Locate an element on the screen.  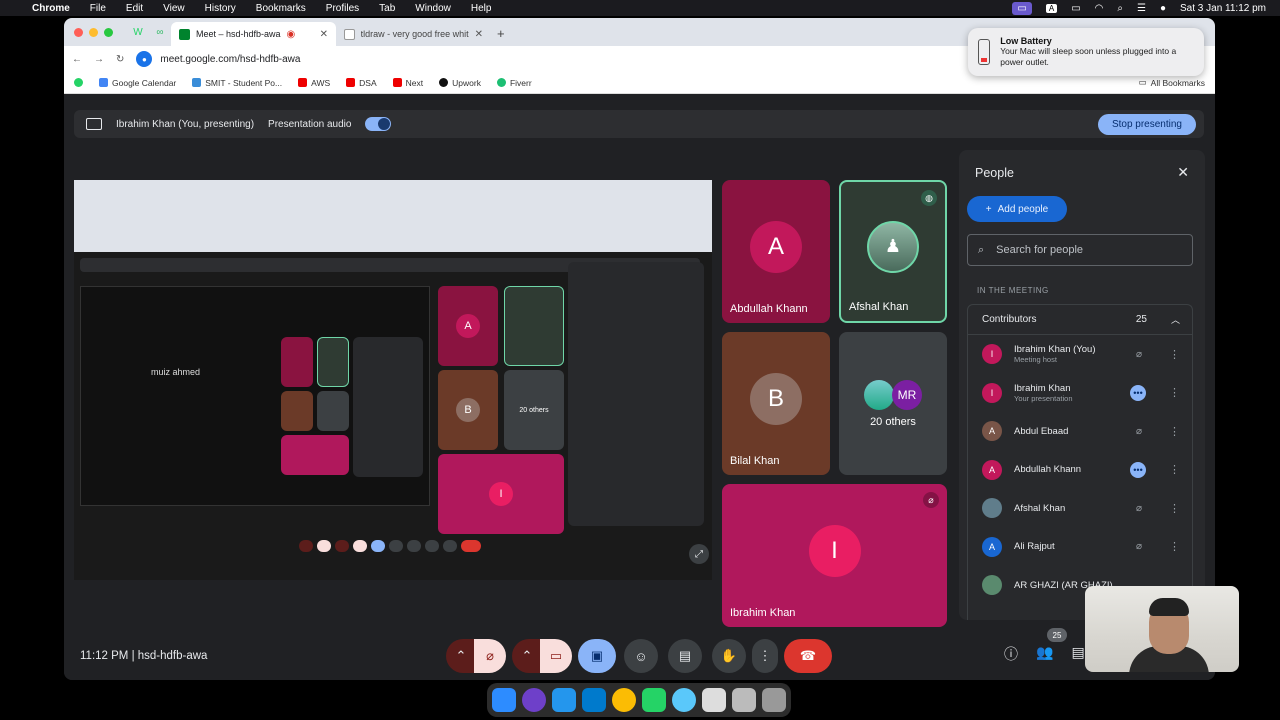
bookmark-upwork: Upwork is located at coordinates (460, 83).